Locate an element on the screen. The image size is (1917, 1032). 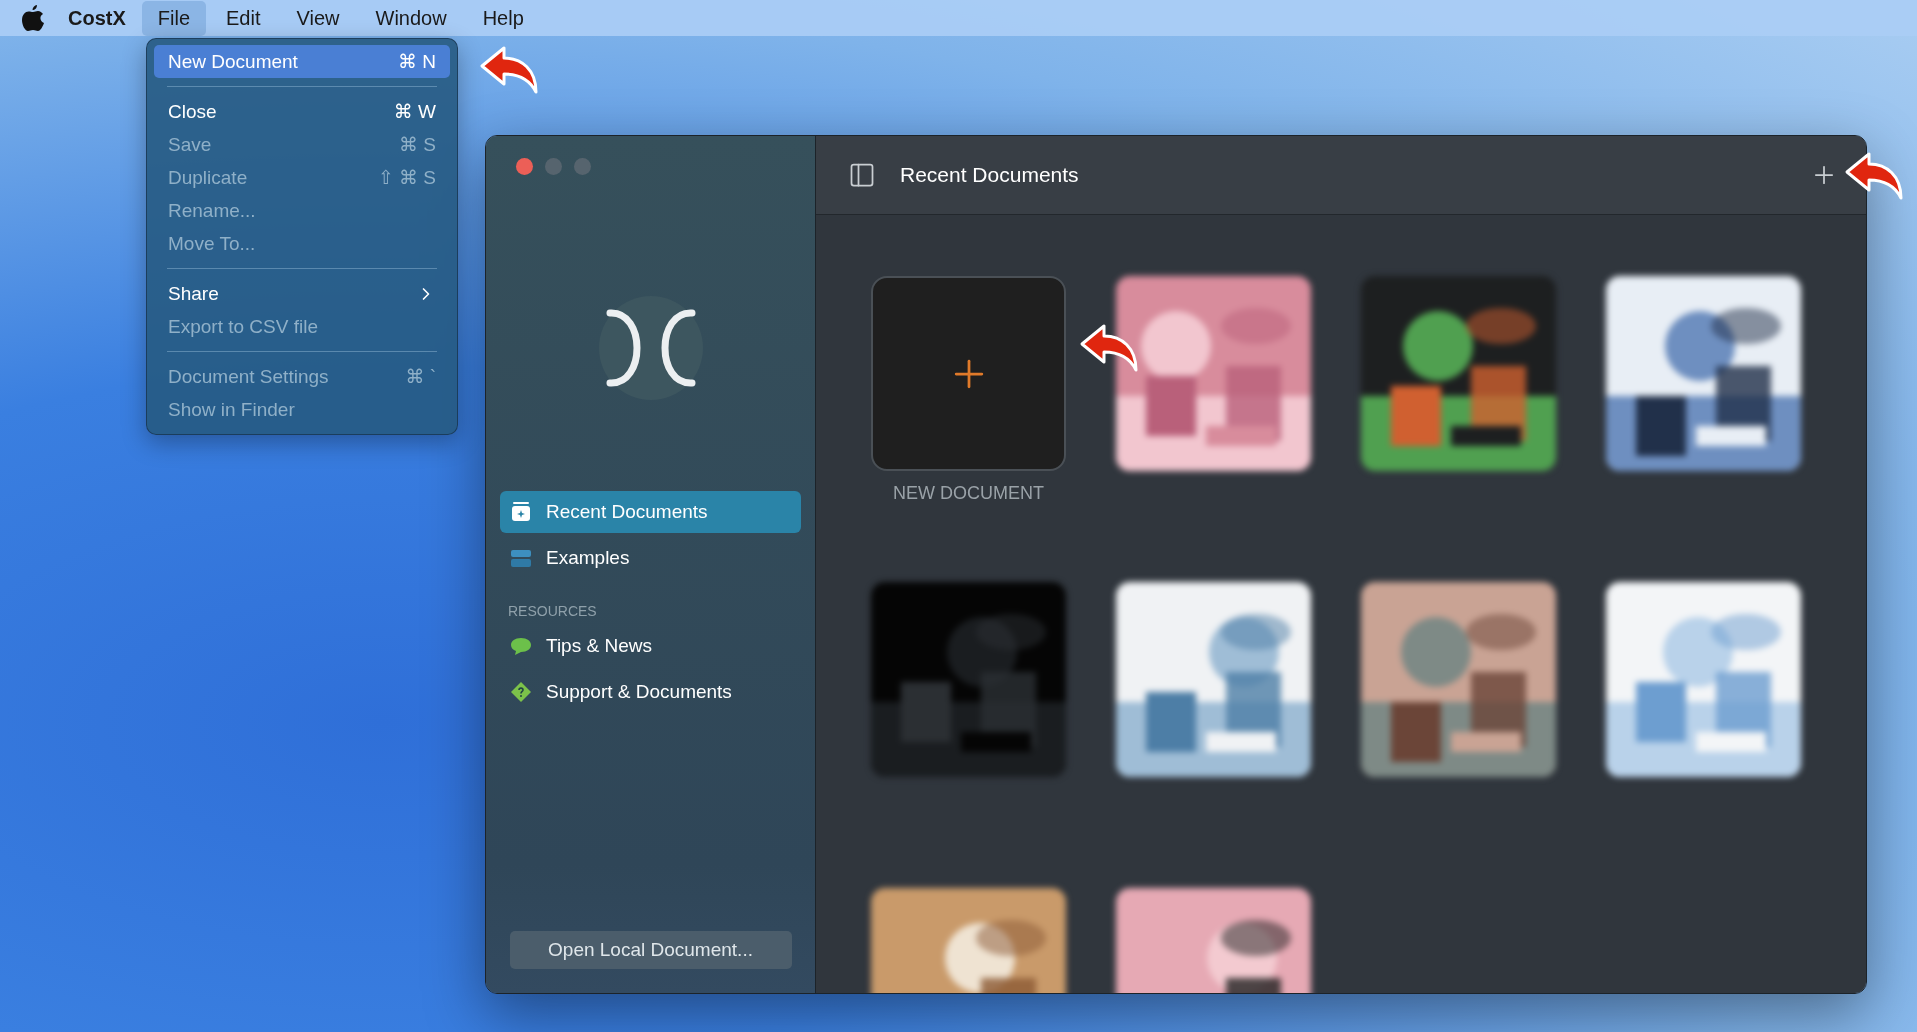
shortcut-label: ⌘ N is located at coordinates (417, 61).